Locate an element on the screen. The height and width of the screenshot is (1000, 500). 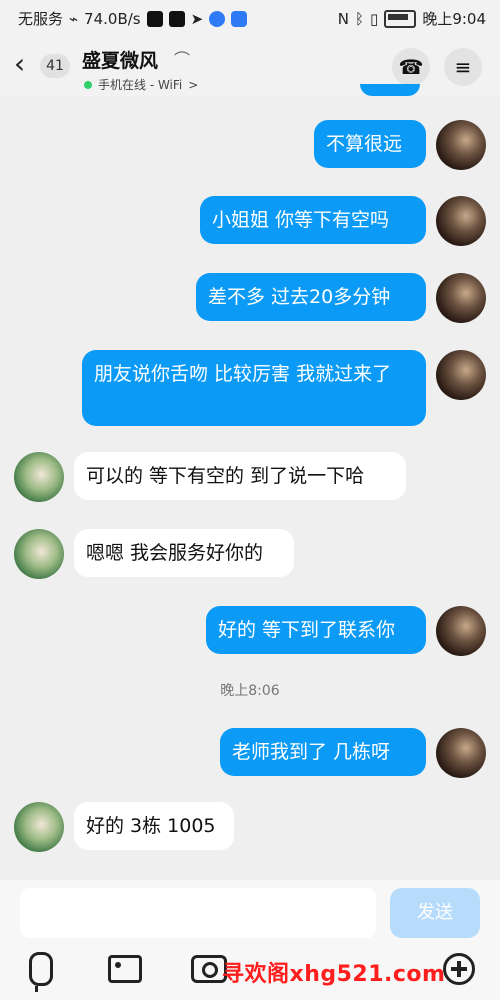
lock-icon is located at coordinates (154, 18).